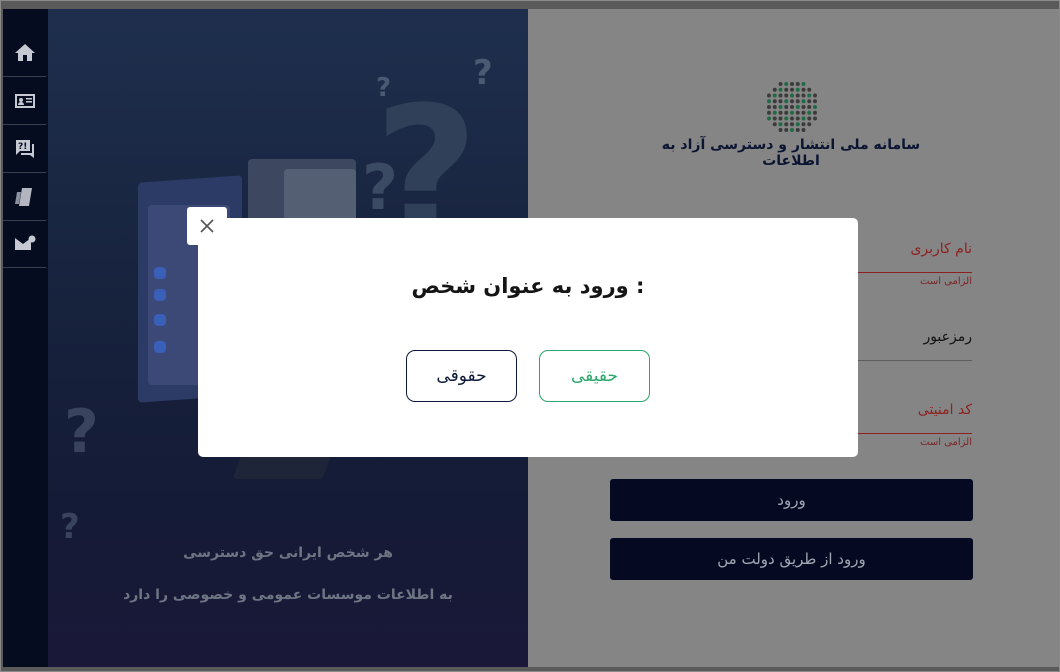 This screenshot has height=672, width=1060. What do you see at coordinates (947, 337) in the screenshot?
I see `password-label: رمزعبور` at bounding box center [947, 337].